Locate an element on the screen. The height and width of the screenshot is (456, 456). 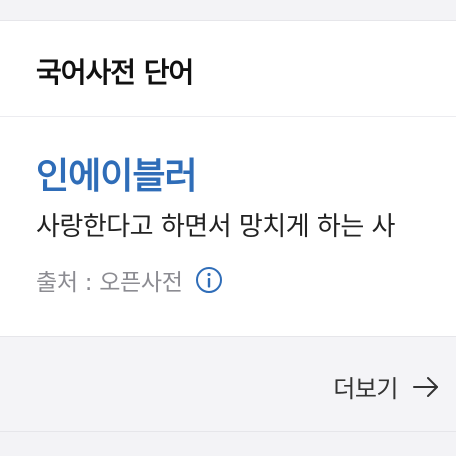
top-spacer is located at coordinates (228, 10).